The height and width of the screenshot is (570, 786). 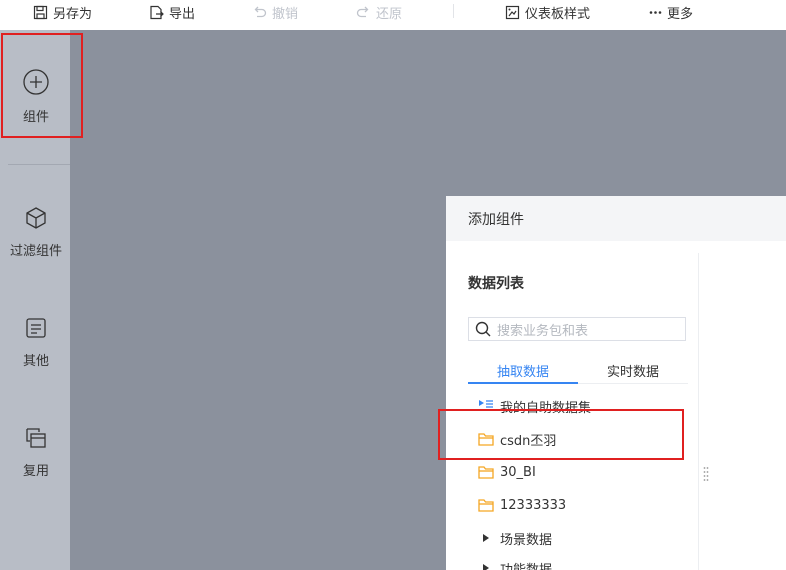 I want to click on tree-item-label: csdn丕羽, so click(x=528, y=441).